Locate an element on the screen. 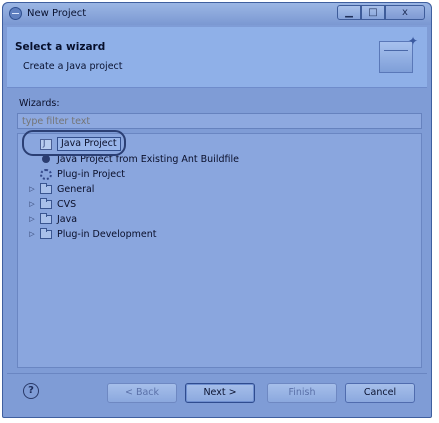  tree-item-label: Plug-in Project is located at coordinates (91, 174).